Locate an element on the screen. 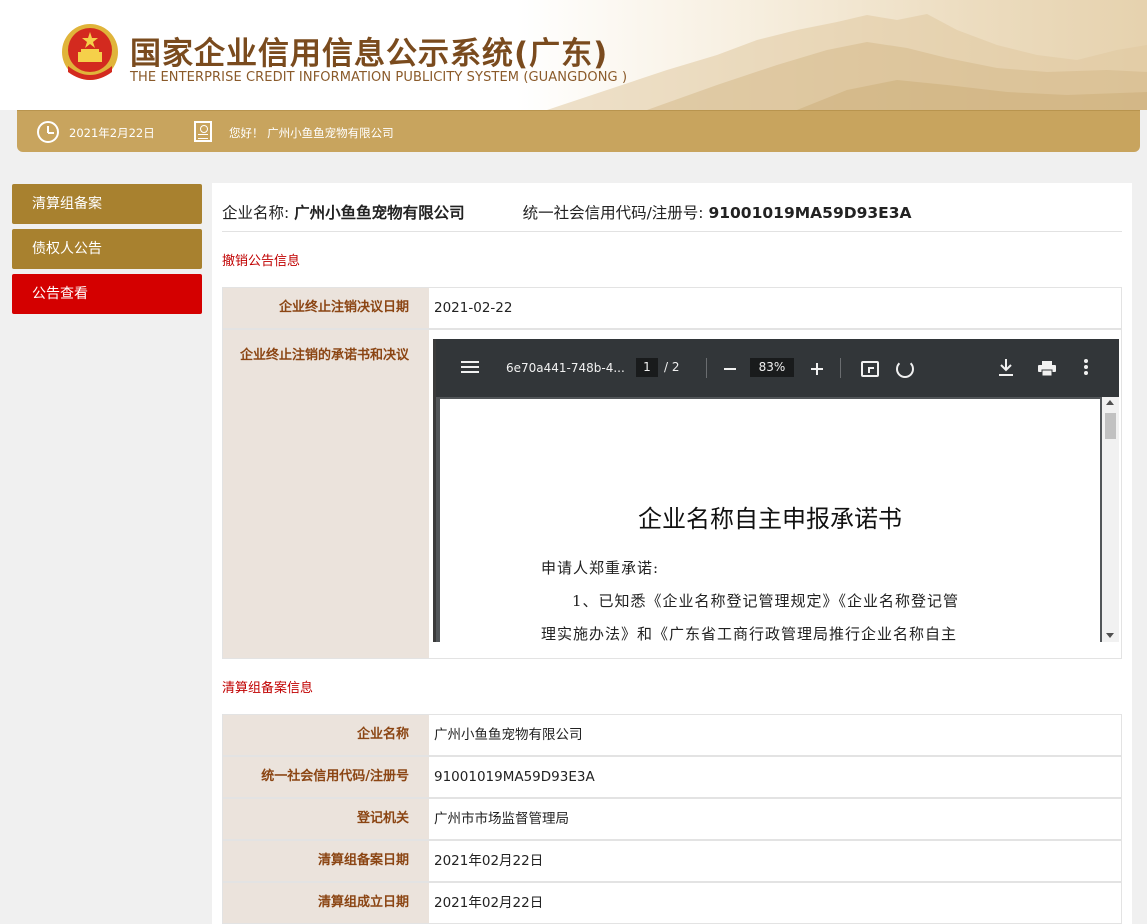 This screenshot has height=924, width=1147. row-label: 统一社会信用代码/注册号 is located at coordinates (326, 777).